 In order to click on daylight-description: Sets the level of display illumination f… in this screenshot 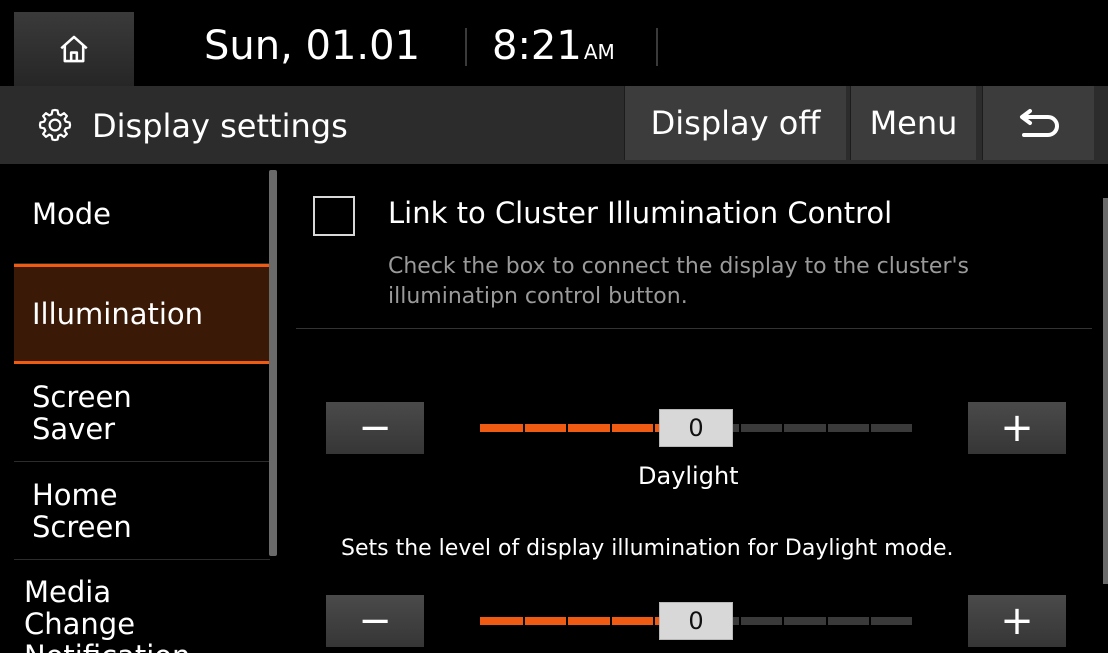, I will do `click(647, 548)`.